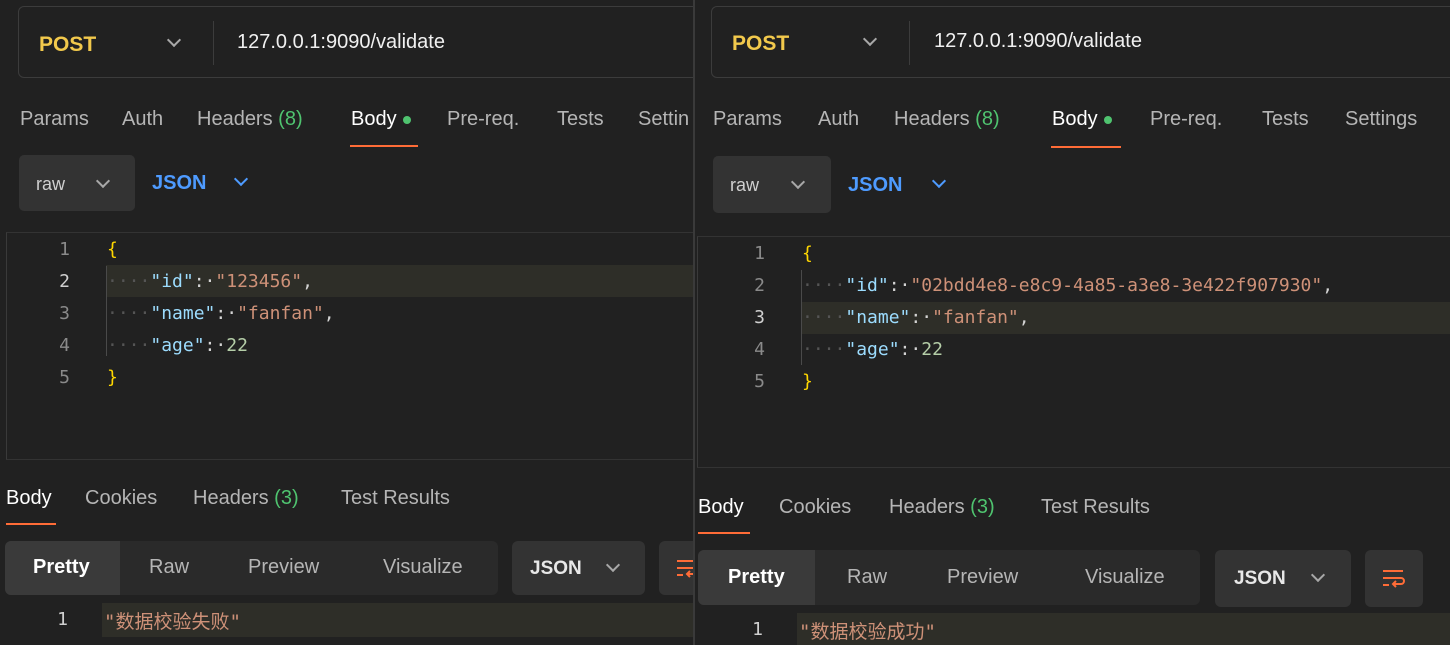 The width and height of the screenshot is (1450, 645). Describe the element at coordinates (1381, 119) in the screenshot. I see `tab-settings: Settings` at that location.